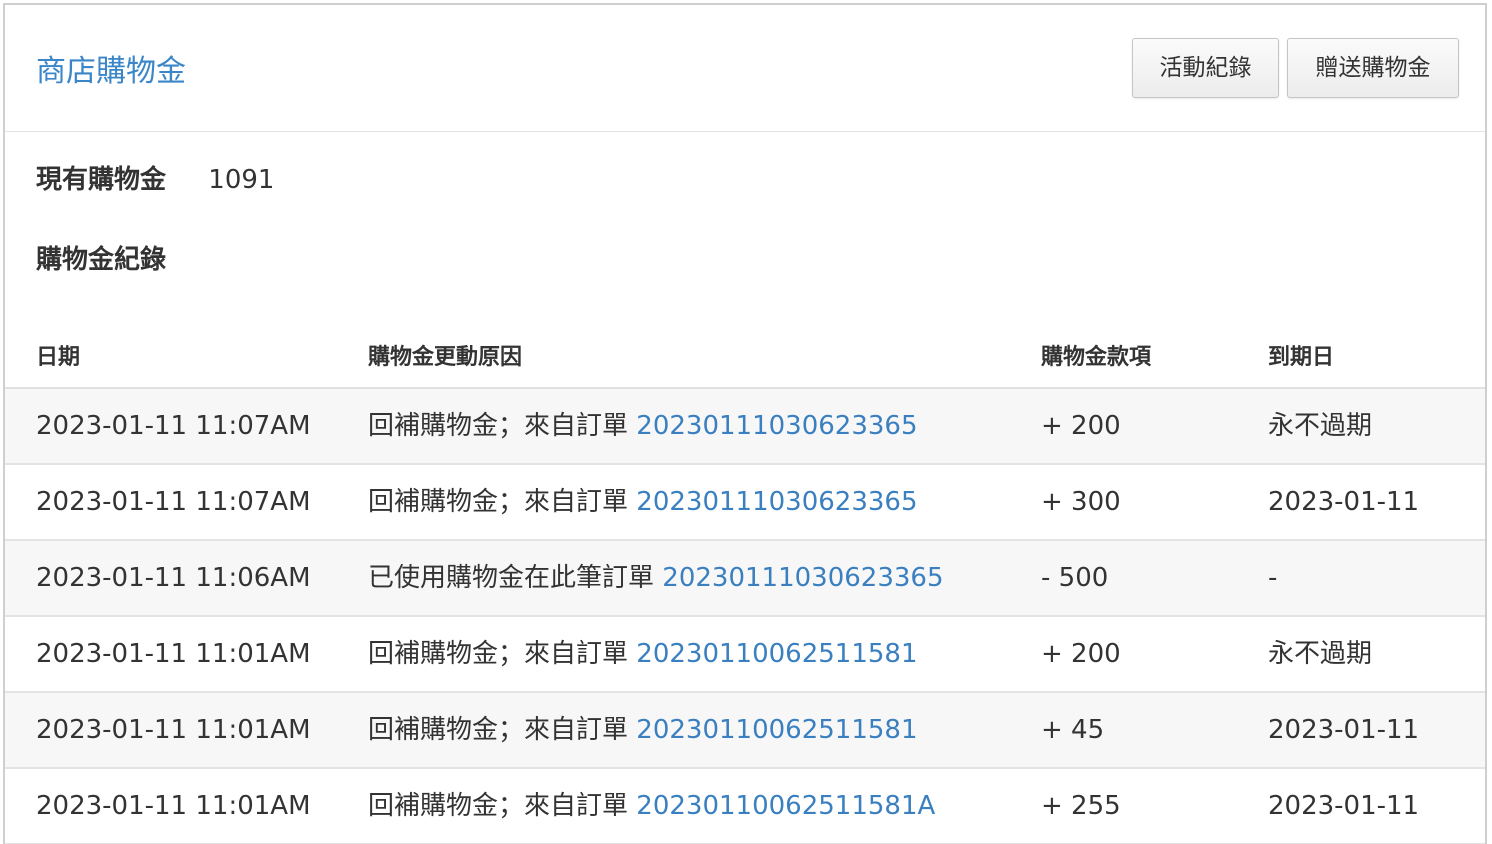 The image size is (1492, 844). I want to click on balance-label: 現有購物金, so click(101, 180).